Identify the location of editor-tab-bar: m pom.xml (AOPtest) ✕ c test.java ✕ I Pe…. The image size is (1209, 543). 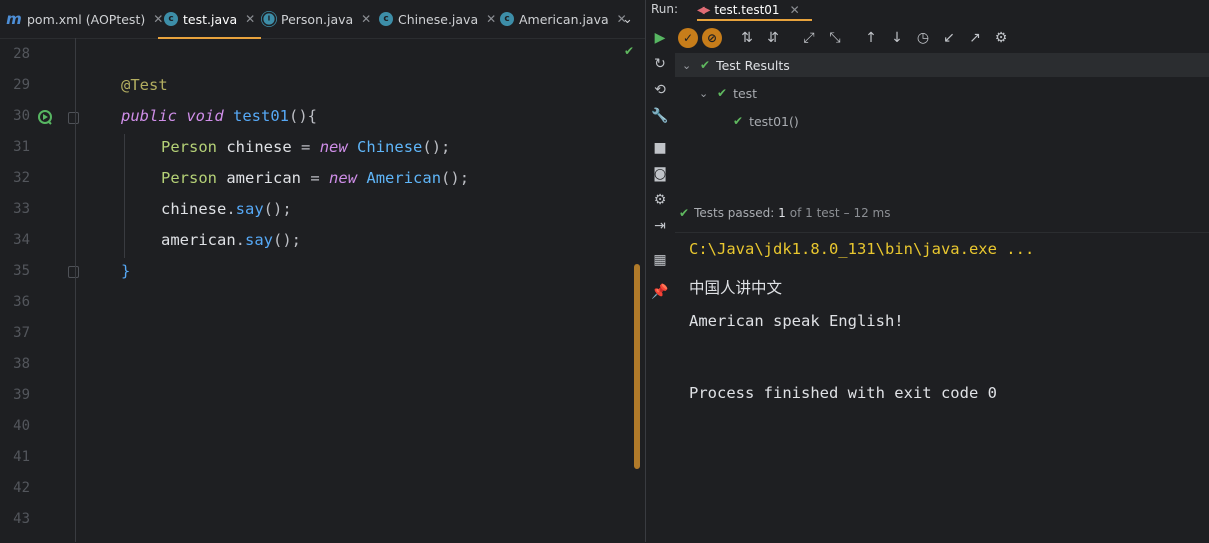
(322, 19).